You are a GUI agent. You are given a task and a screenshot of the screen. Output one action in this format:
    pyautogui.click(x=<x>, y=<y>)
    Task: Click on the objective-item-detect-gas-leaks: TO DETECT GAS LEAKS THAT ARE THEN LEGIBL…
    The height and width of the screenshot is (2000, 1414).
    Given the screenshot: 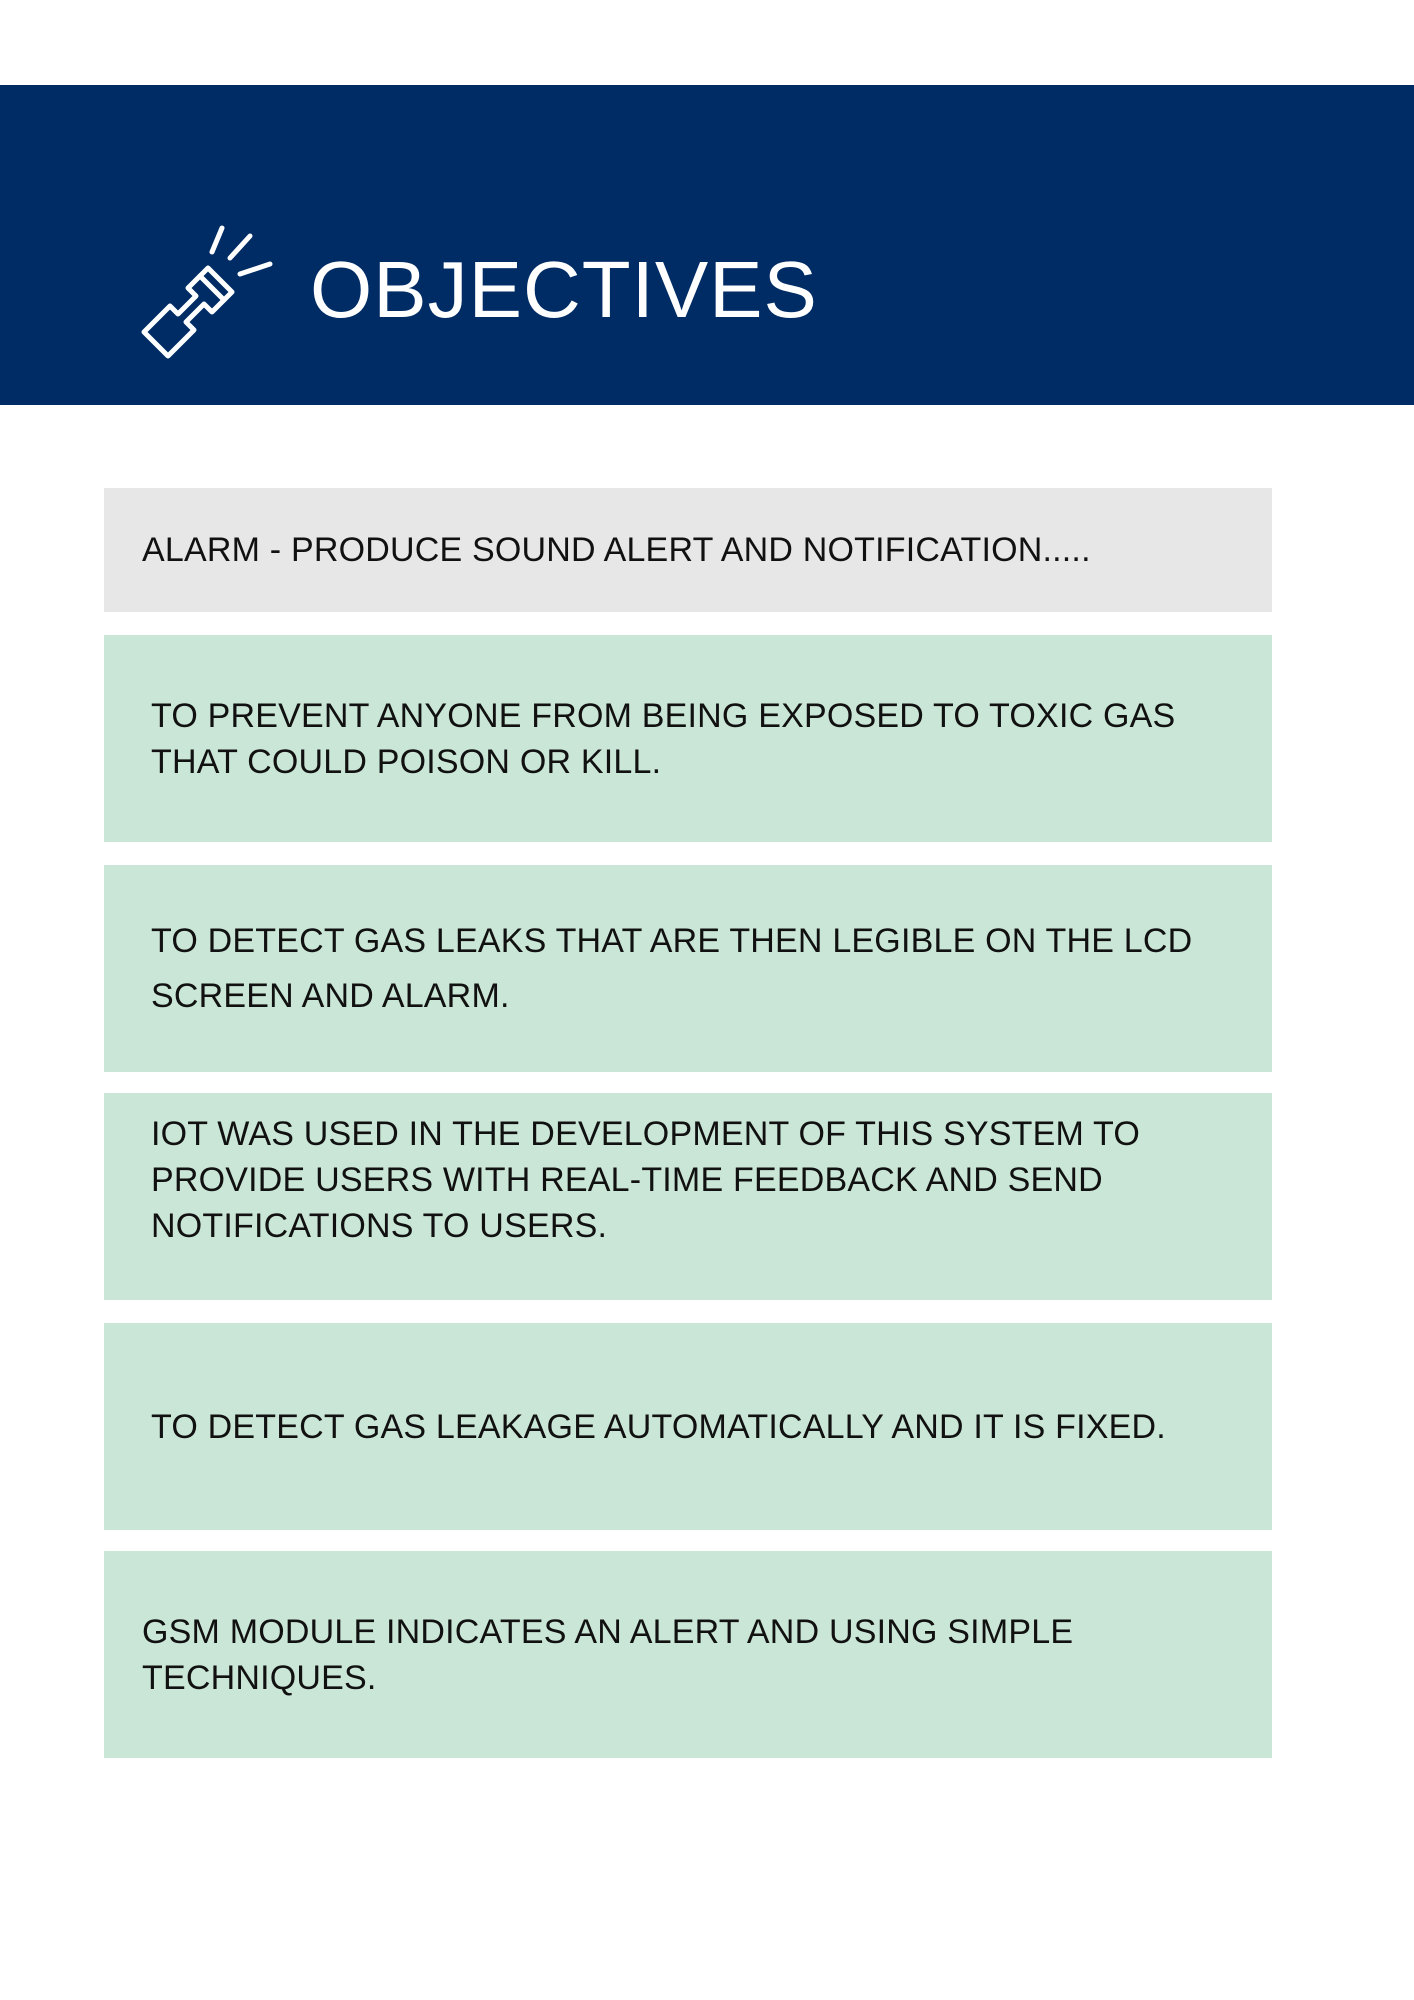 What is the action you would take?
    pyautogui.click(x=688, y=968)
    